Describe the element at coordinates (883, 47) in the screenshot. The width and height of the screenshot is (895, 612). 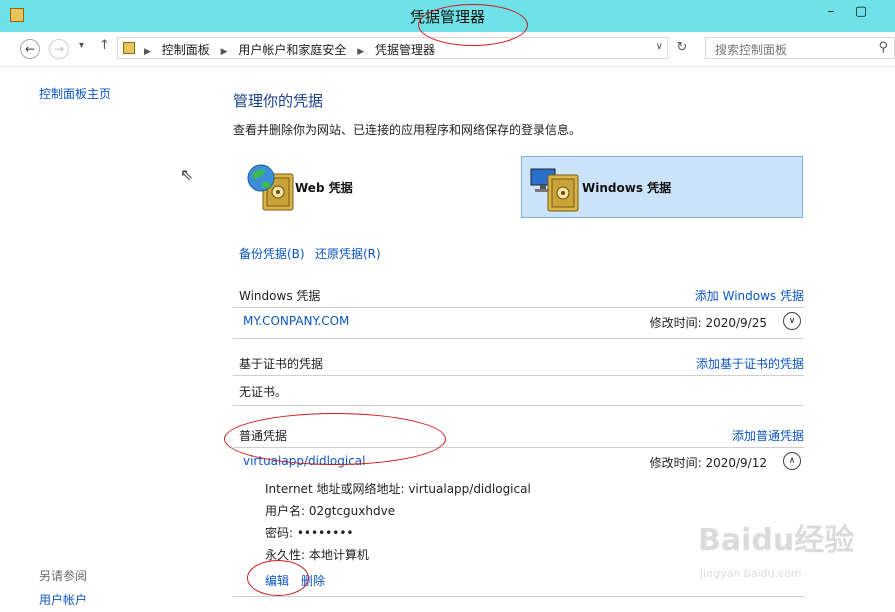
I see `search-icon: ⚲` at that location.